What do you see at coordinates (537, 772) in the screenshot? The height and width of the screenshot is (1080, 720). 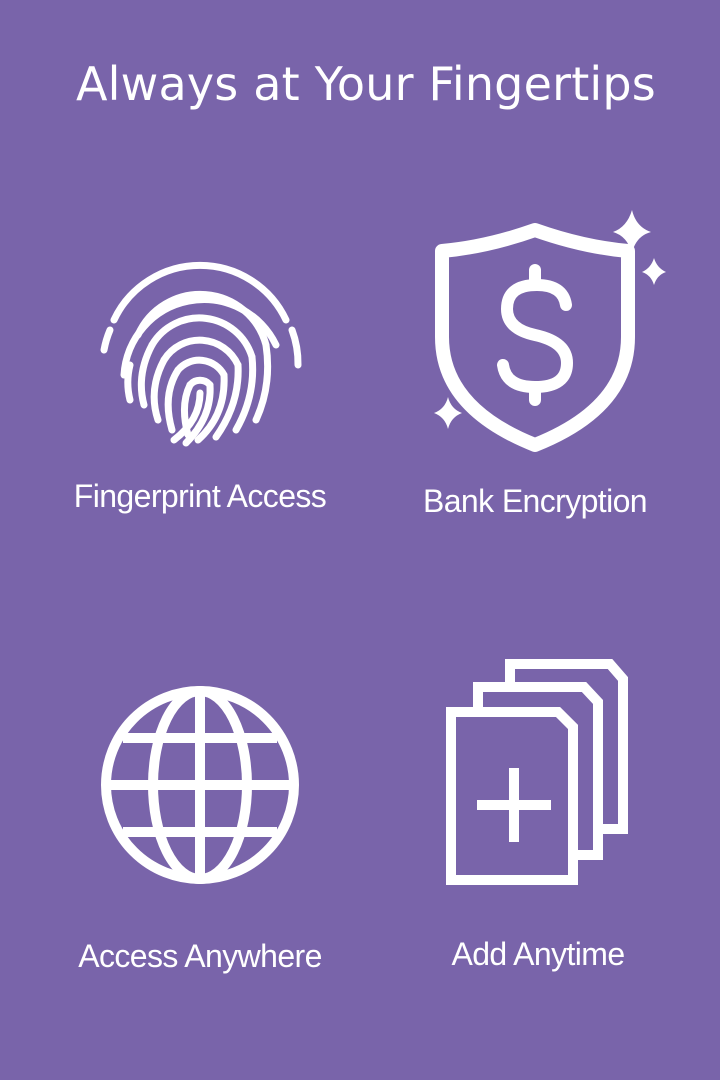 I see `add-documents-icon` at bounding box center [537, 772].